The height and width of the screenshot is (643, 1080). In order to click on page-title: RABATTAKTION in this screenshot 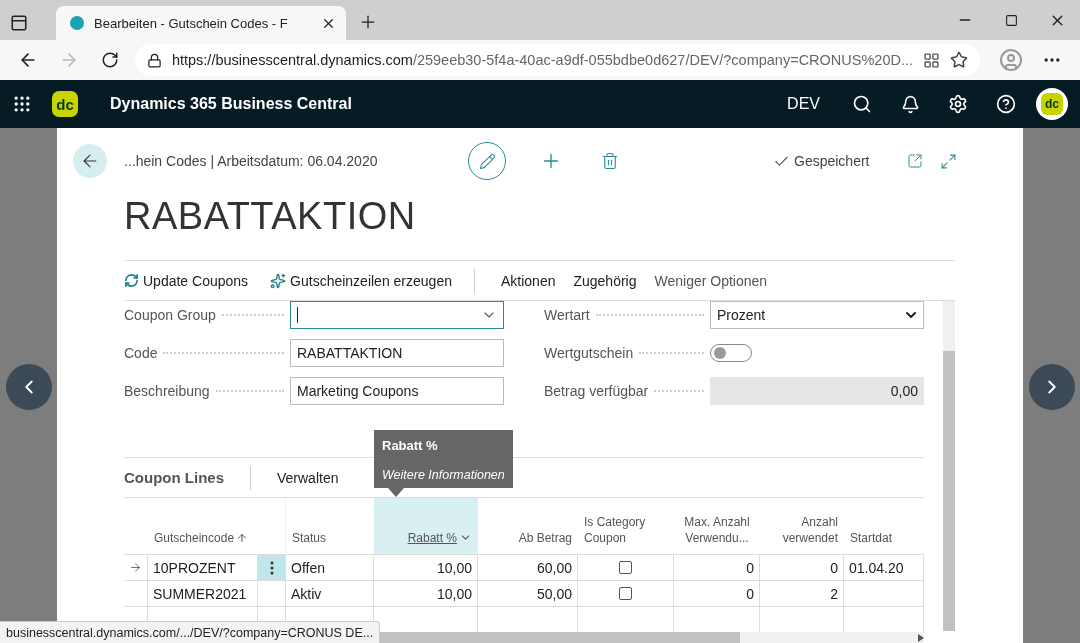, I will do `click(270, 216)`.